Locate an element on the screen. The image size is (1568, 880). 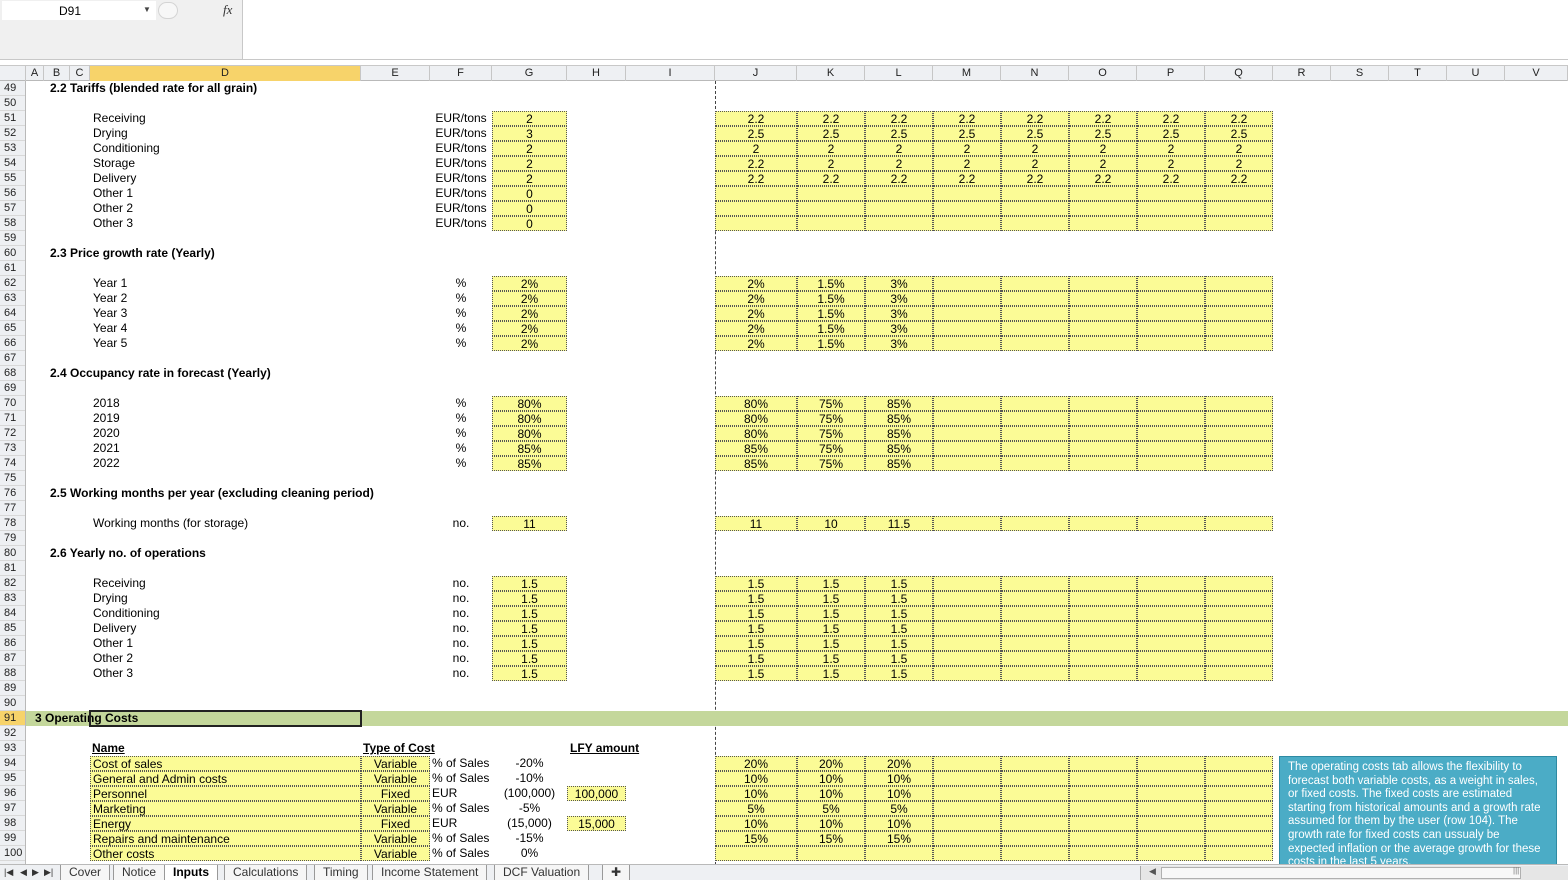
row-header: 85 is located at coordinates (12, 628).